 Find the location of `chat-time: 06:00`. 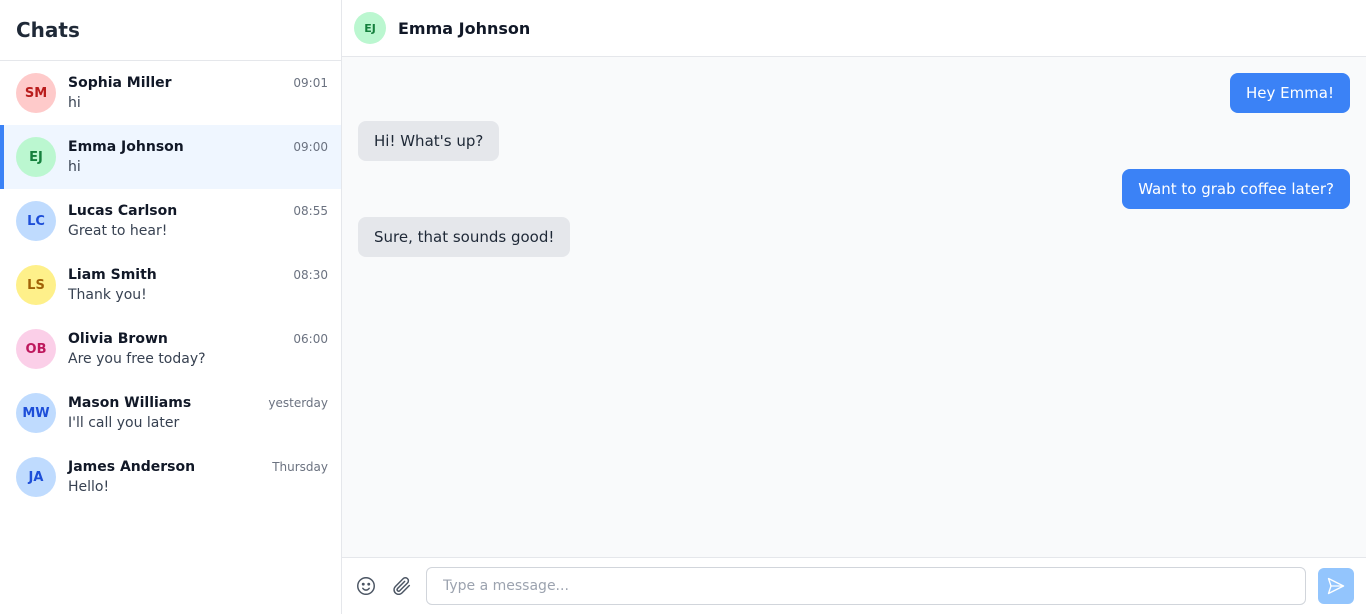

chat-time: 06:00 is located at coordinates (310, 339).